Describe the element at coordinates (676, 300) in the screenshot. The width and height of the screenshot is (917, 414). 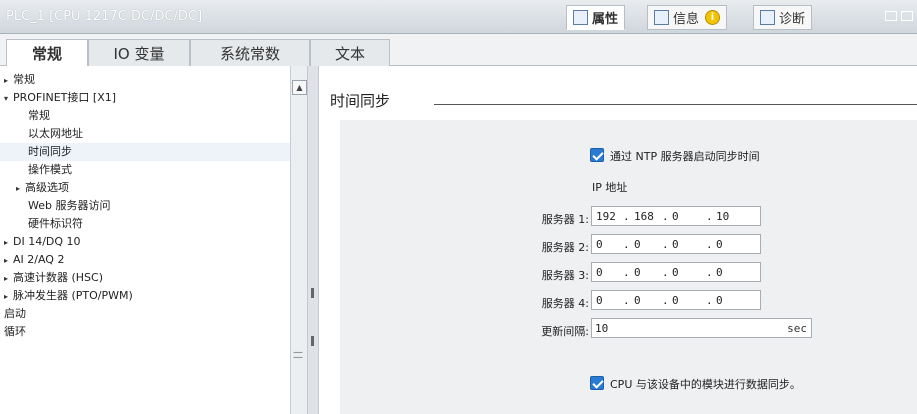
I see `server-4-ip-input: 0 . 0 . 0 . 0` at that location.